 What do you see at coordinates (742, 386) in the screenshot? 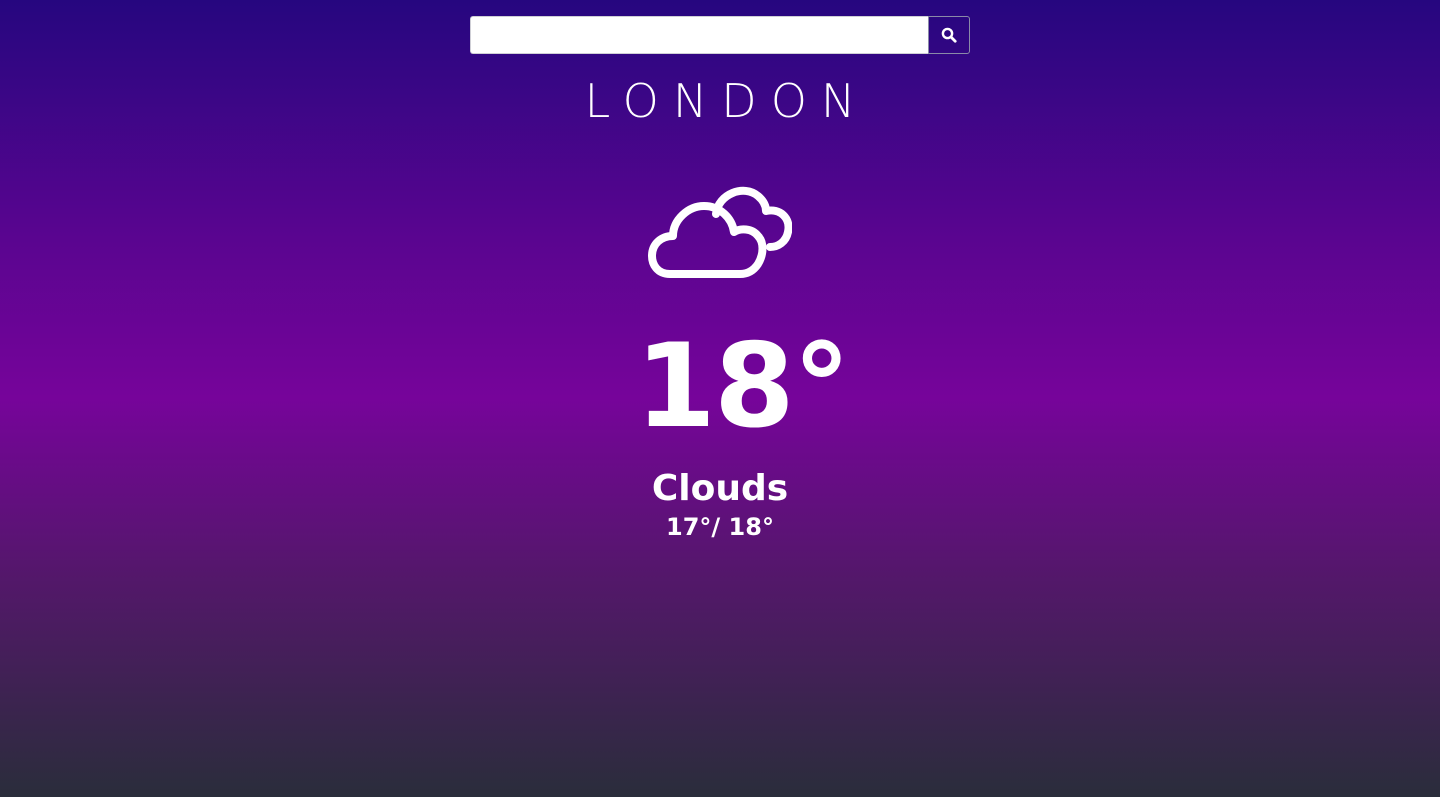
I see `current-temperature: 18°` at bounding box center [742, 386].